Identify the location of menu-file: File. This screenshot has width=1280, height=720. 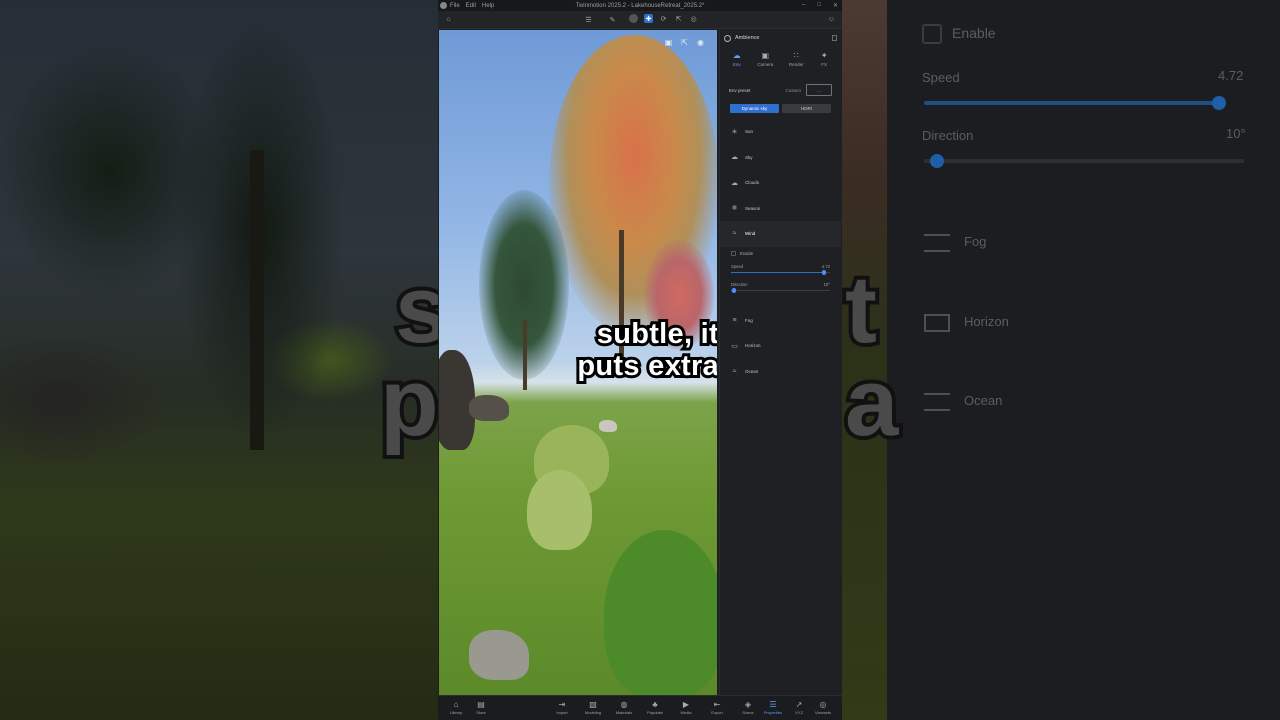
(455, 6).